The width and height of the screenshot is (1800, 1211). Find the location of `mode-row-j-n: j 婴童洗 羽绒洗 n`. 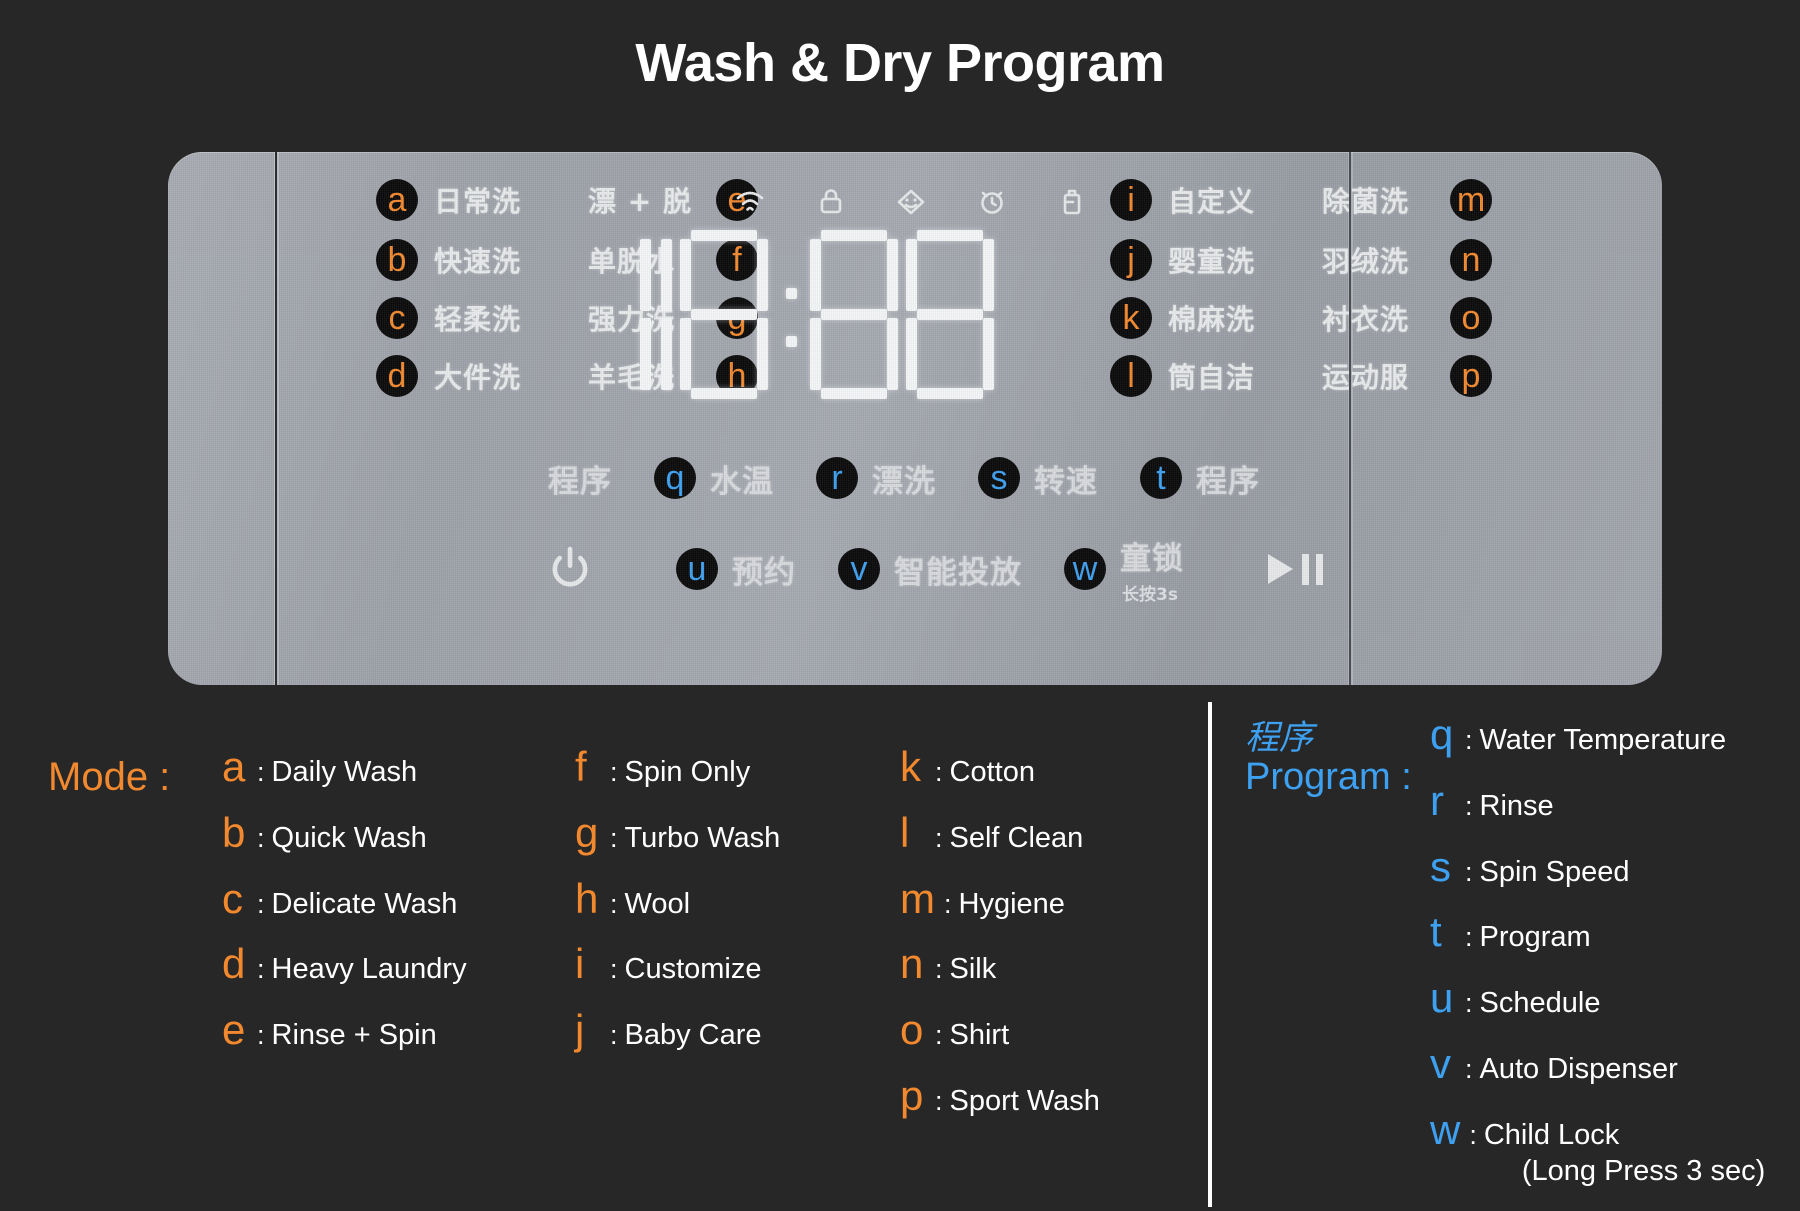

mode-row-j-n: j 婴童洗 羽绒洗 n is located at coordinates (1301, 260).